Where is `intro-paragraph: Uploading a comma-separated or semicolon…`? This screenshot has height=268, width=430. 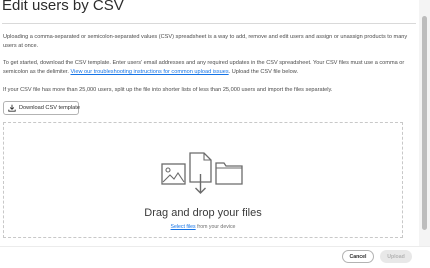 intro-paragraph: Uploading a comma-separated or semicolon… is located at coordinates (205, 41).